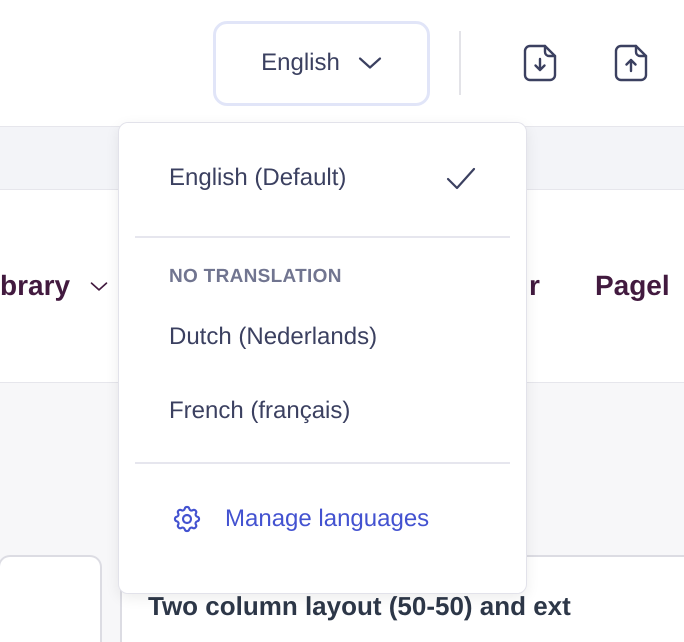  Describe the element at coordinates (321, 63) in the screenshot. I see `language-select: English` at that location.